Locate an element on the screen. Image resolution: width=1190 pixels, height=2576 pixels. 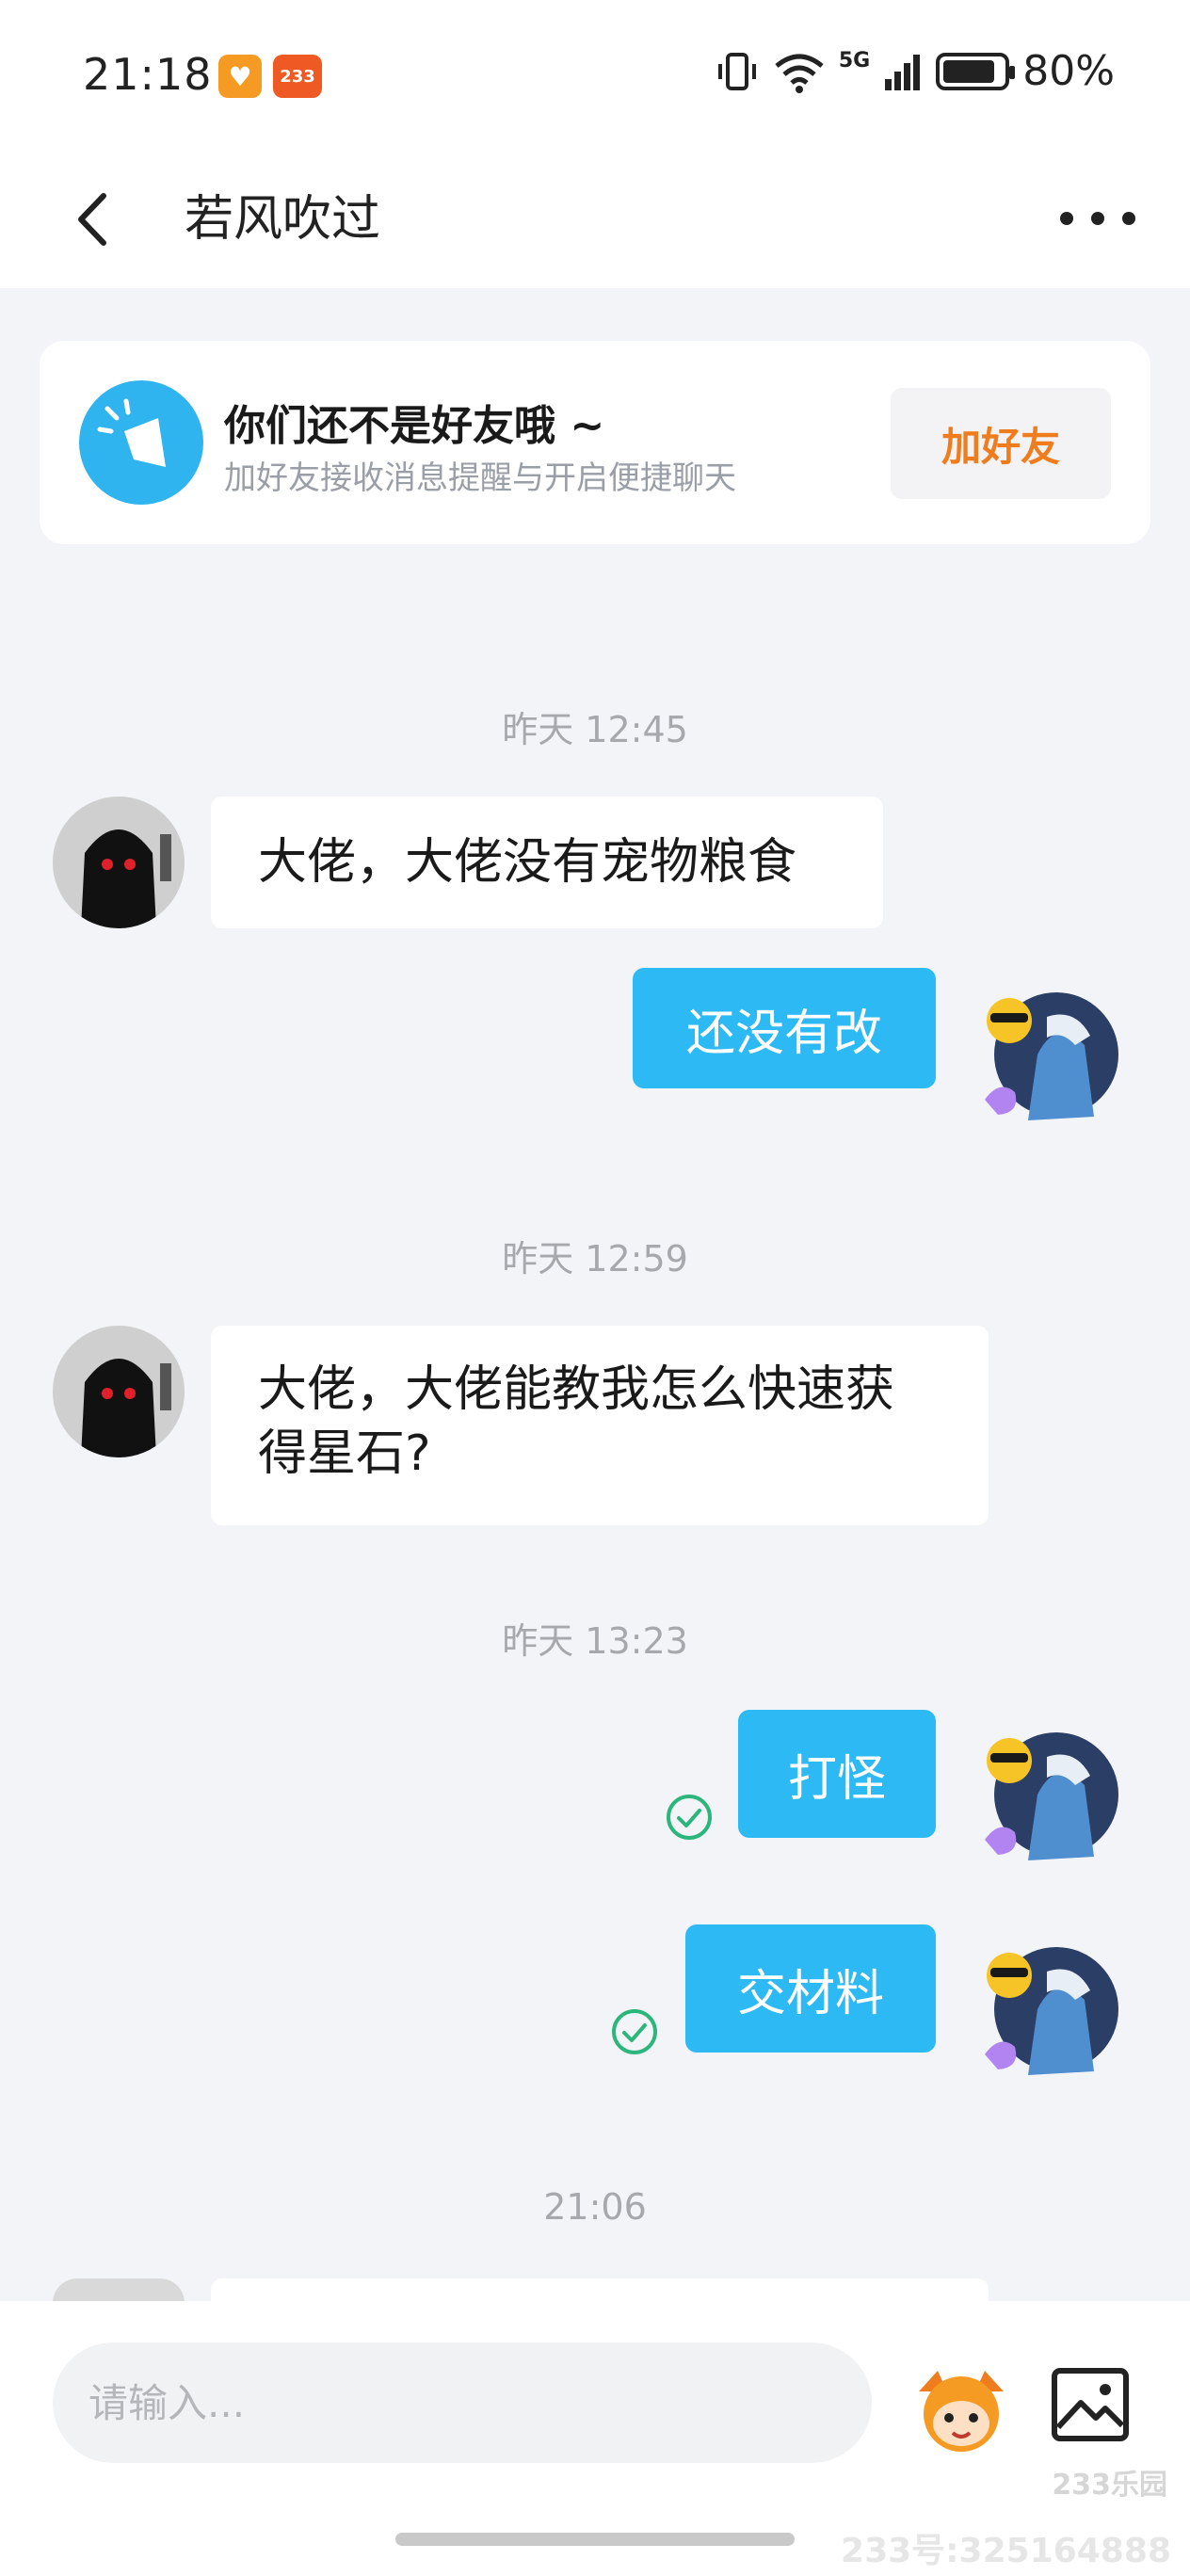
message-timestamp: 昨天 12:45 is located at coordinates (595, 729).